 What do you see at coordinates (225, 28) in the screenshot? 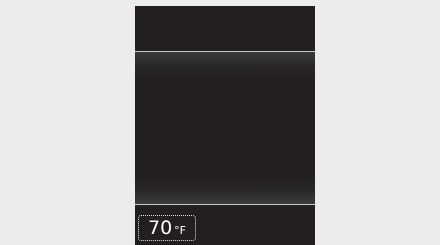
I see `top-band` at bounding box center [225, 28].